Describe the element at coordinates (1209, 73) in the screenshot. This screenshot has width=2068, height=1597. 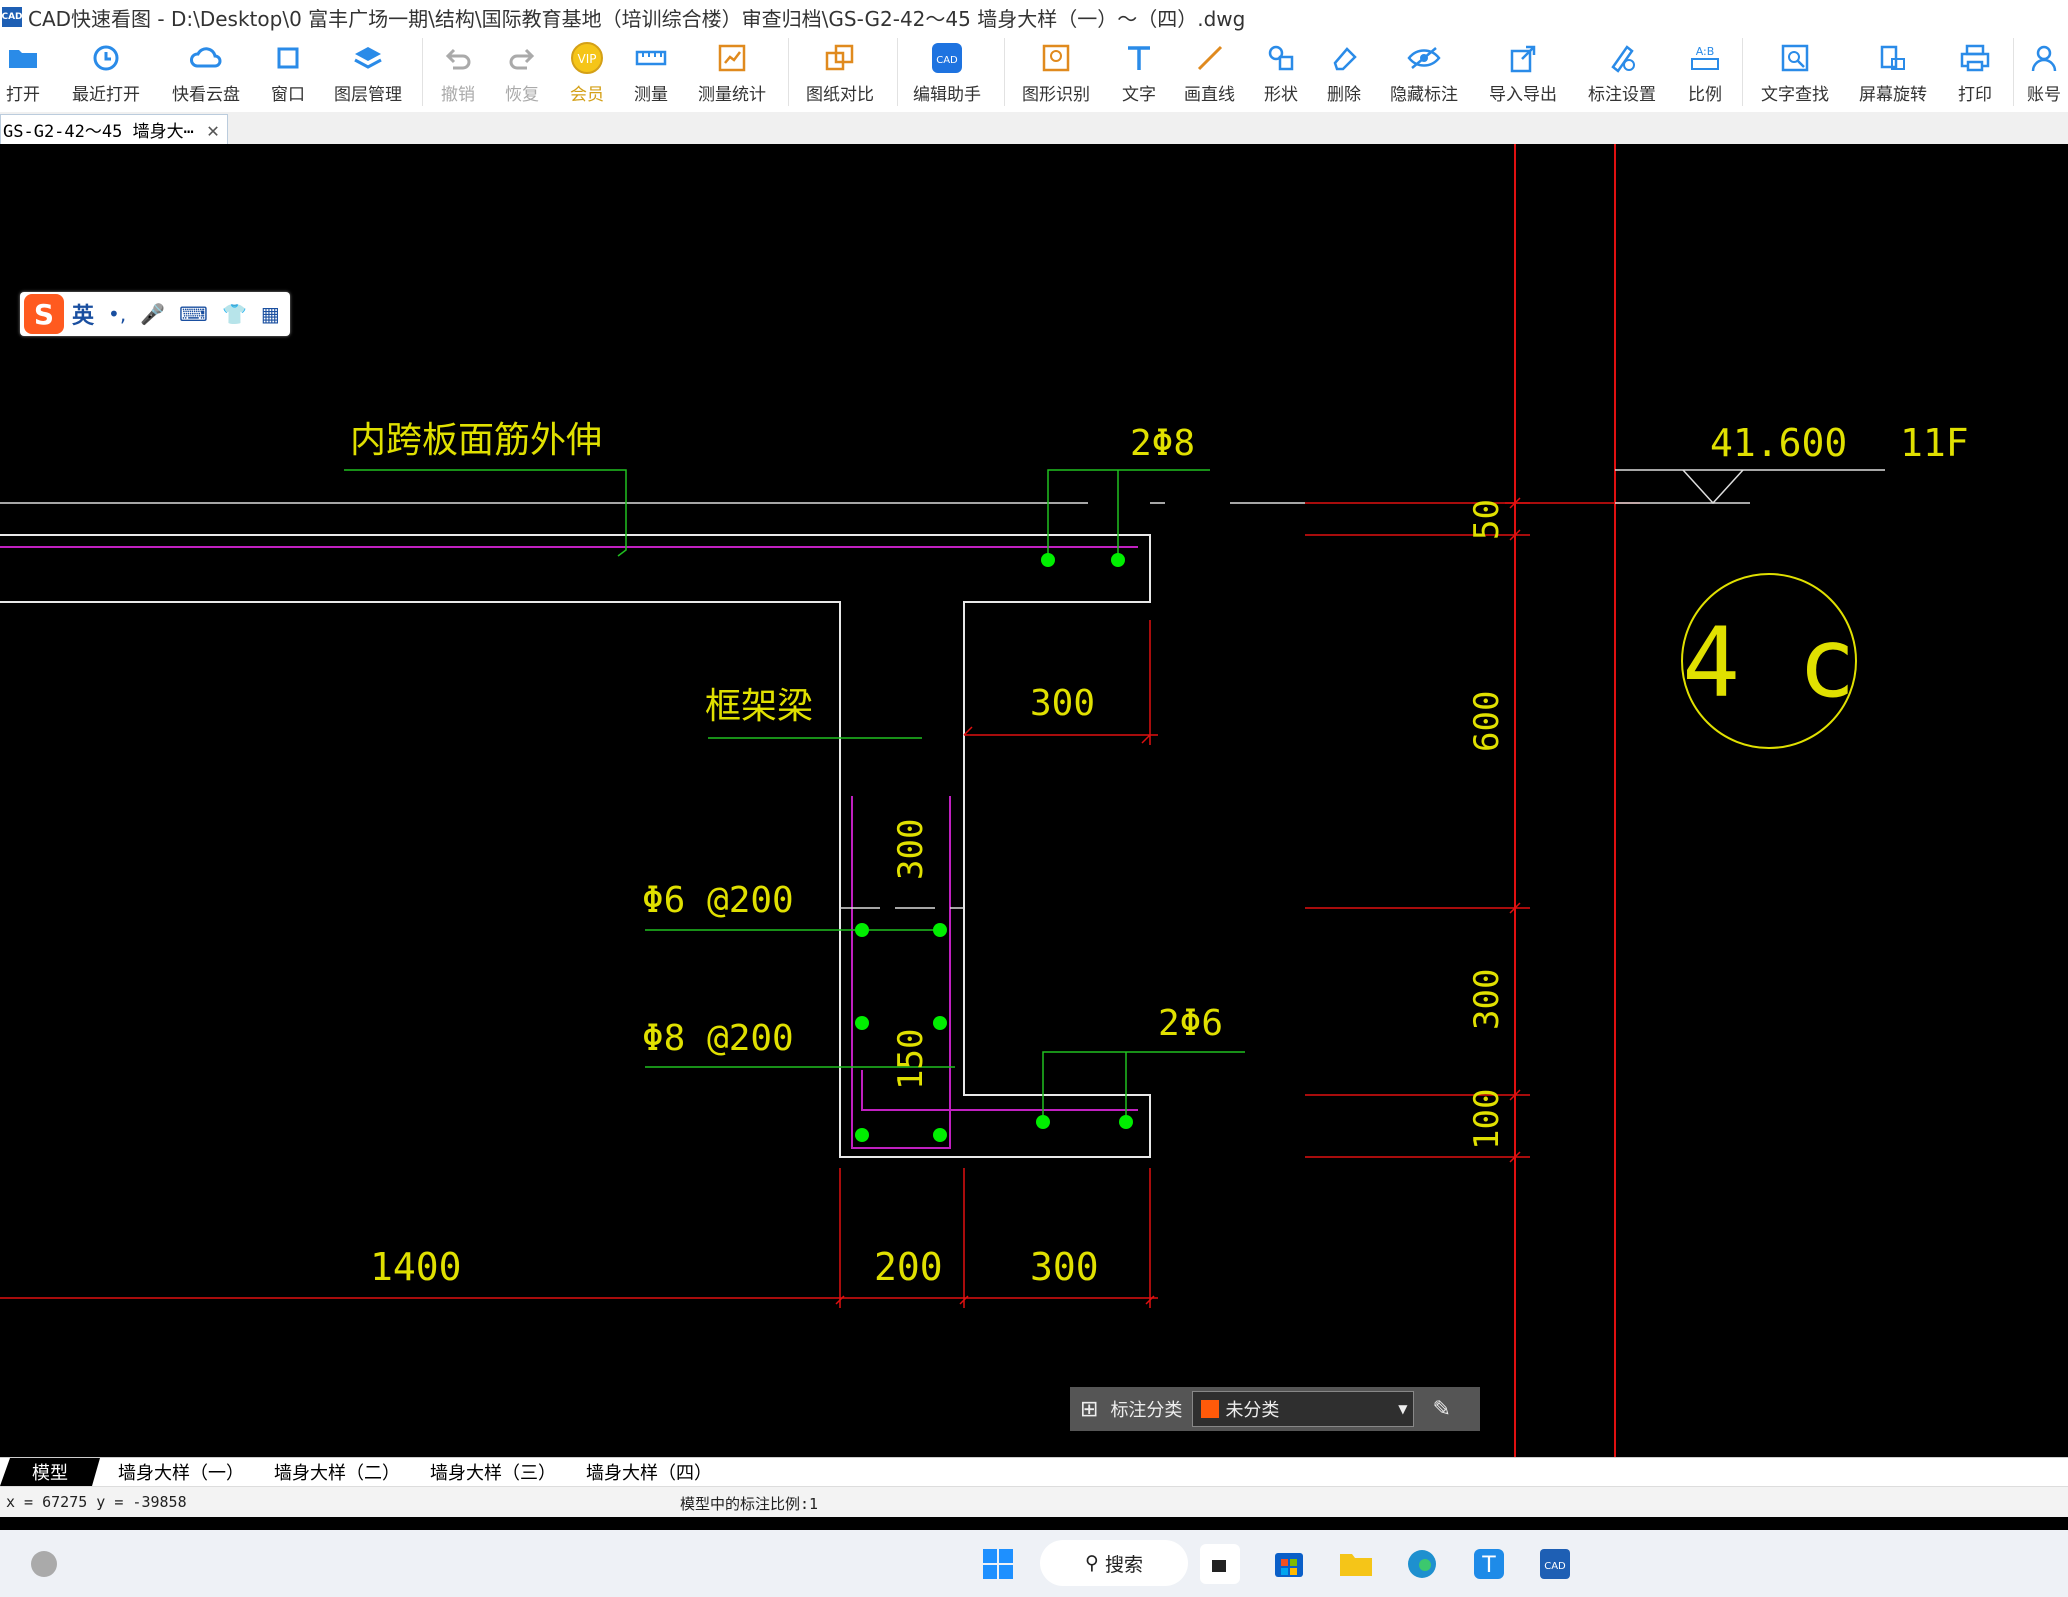
I see `draw-line-button: 画直线` at that location.